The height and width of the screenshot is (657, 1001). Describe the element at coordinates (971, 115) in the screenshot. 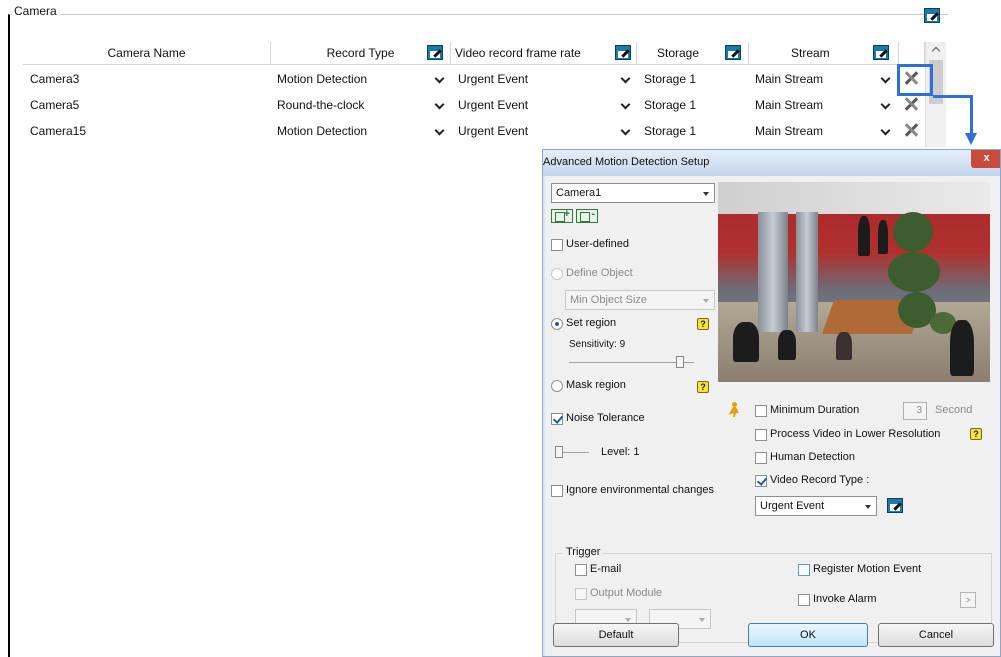

I see `callout-connector` at that location.